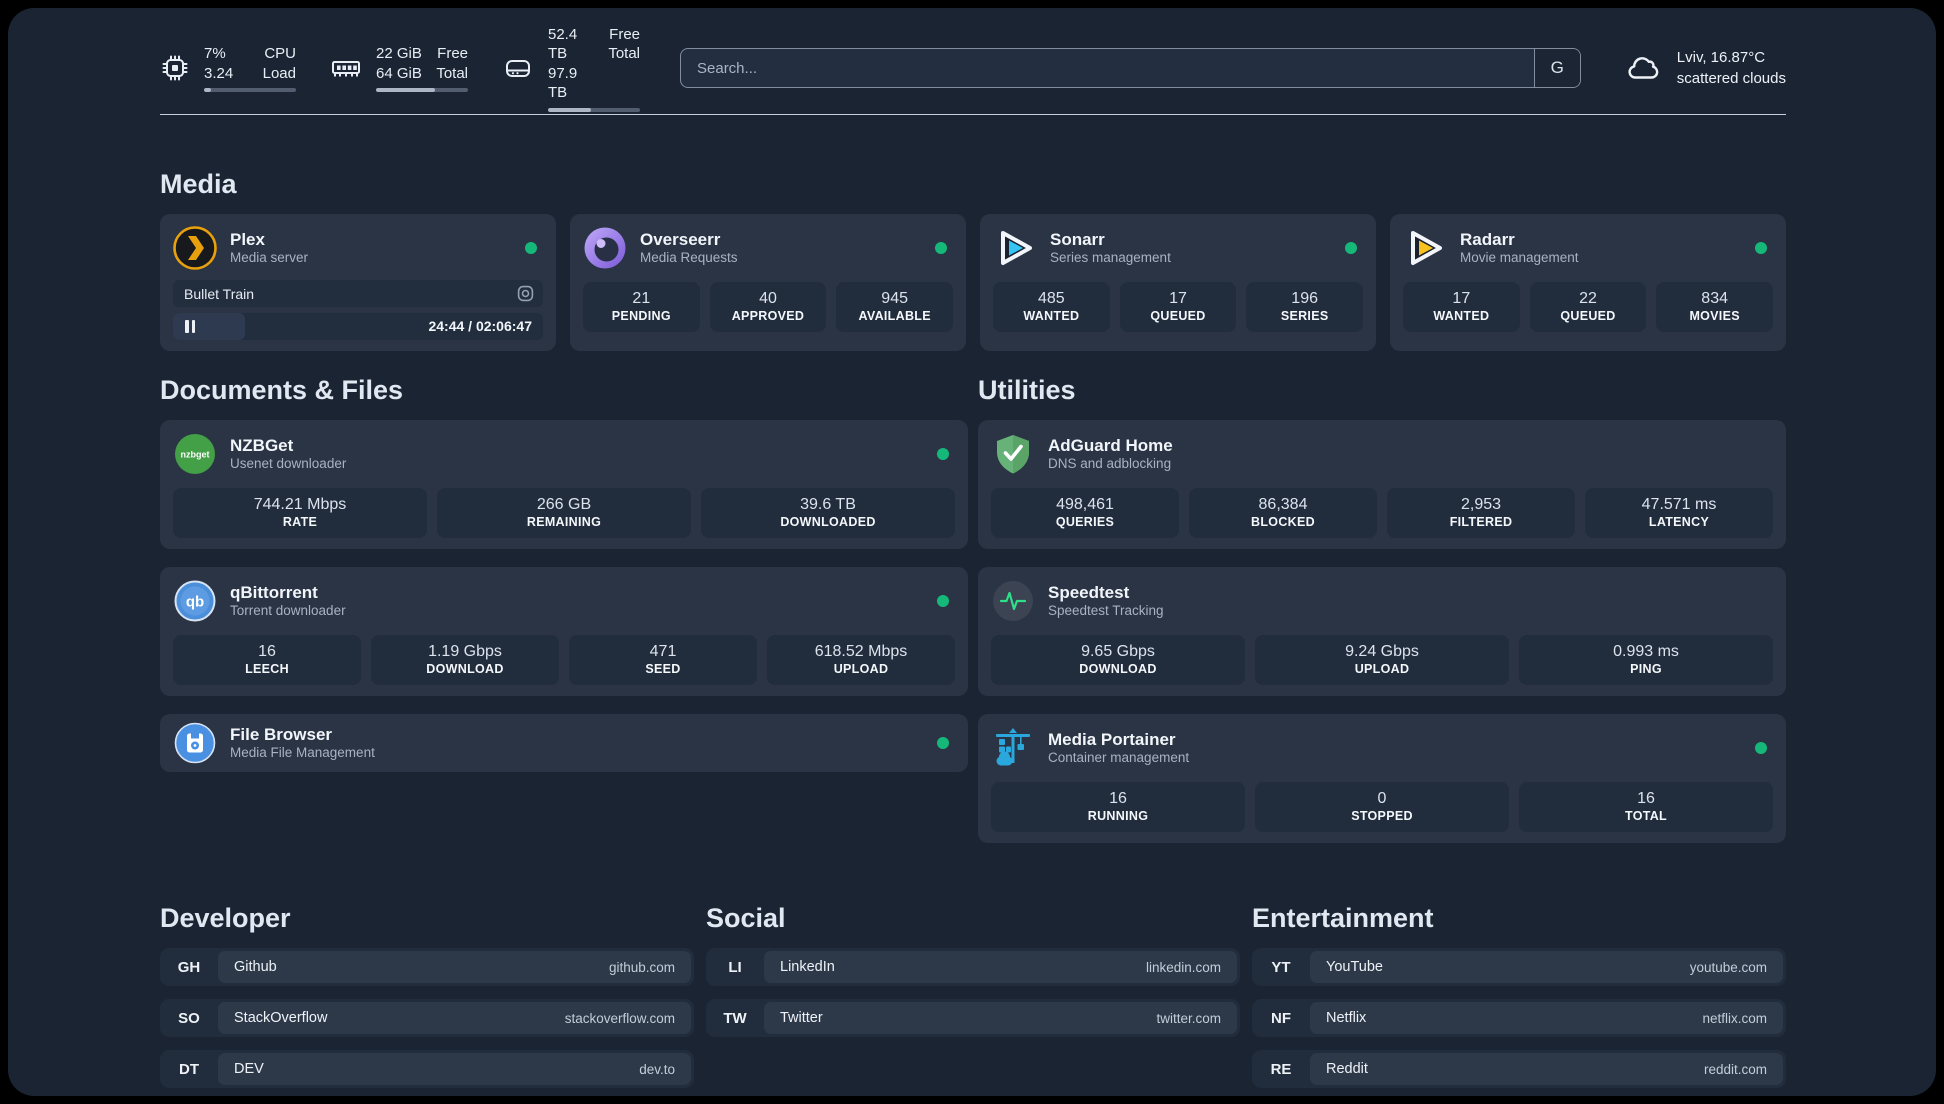 This screenshot has width=1944, height=1104. I want to click on stat-stopped: 0 STOPPED, so click(1382, 807).